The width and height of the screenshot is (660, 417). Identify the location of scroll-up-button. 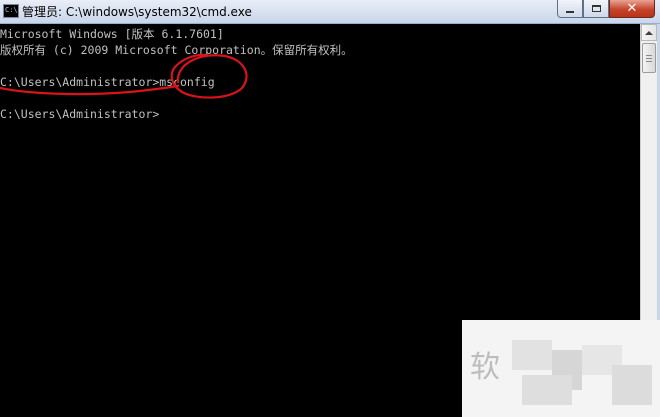
(649, 32).